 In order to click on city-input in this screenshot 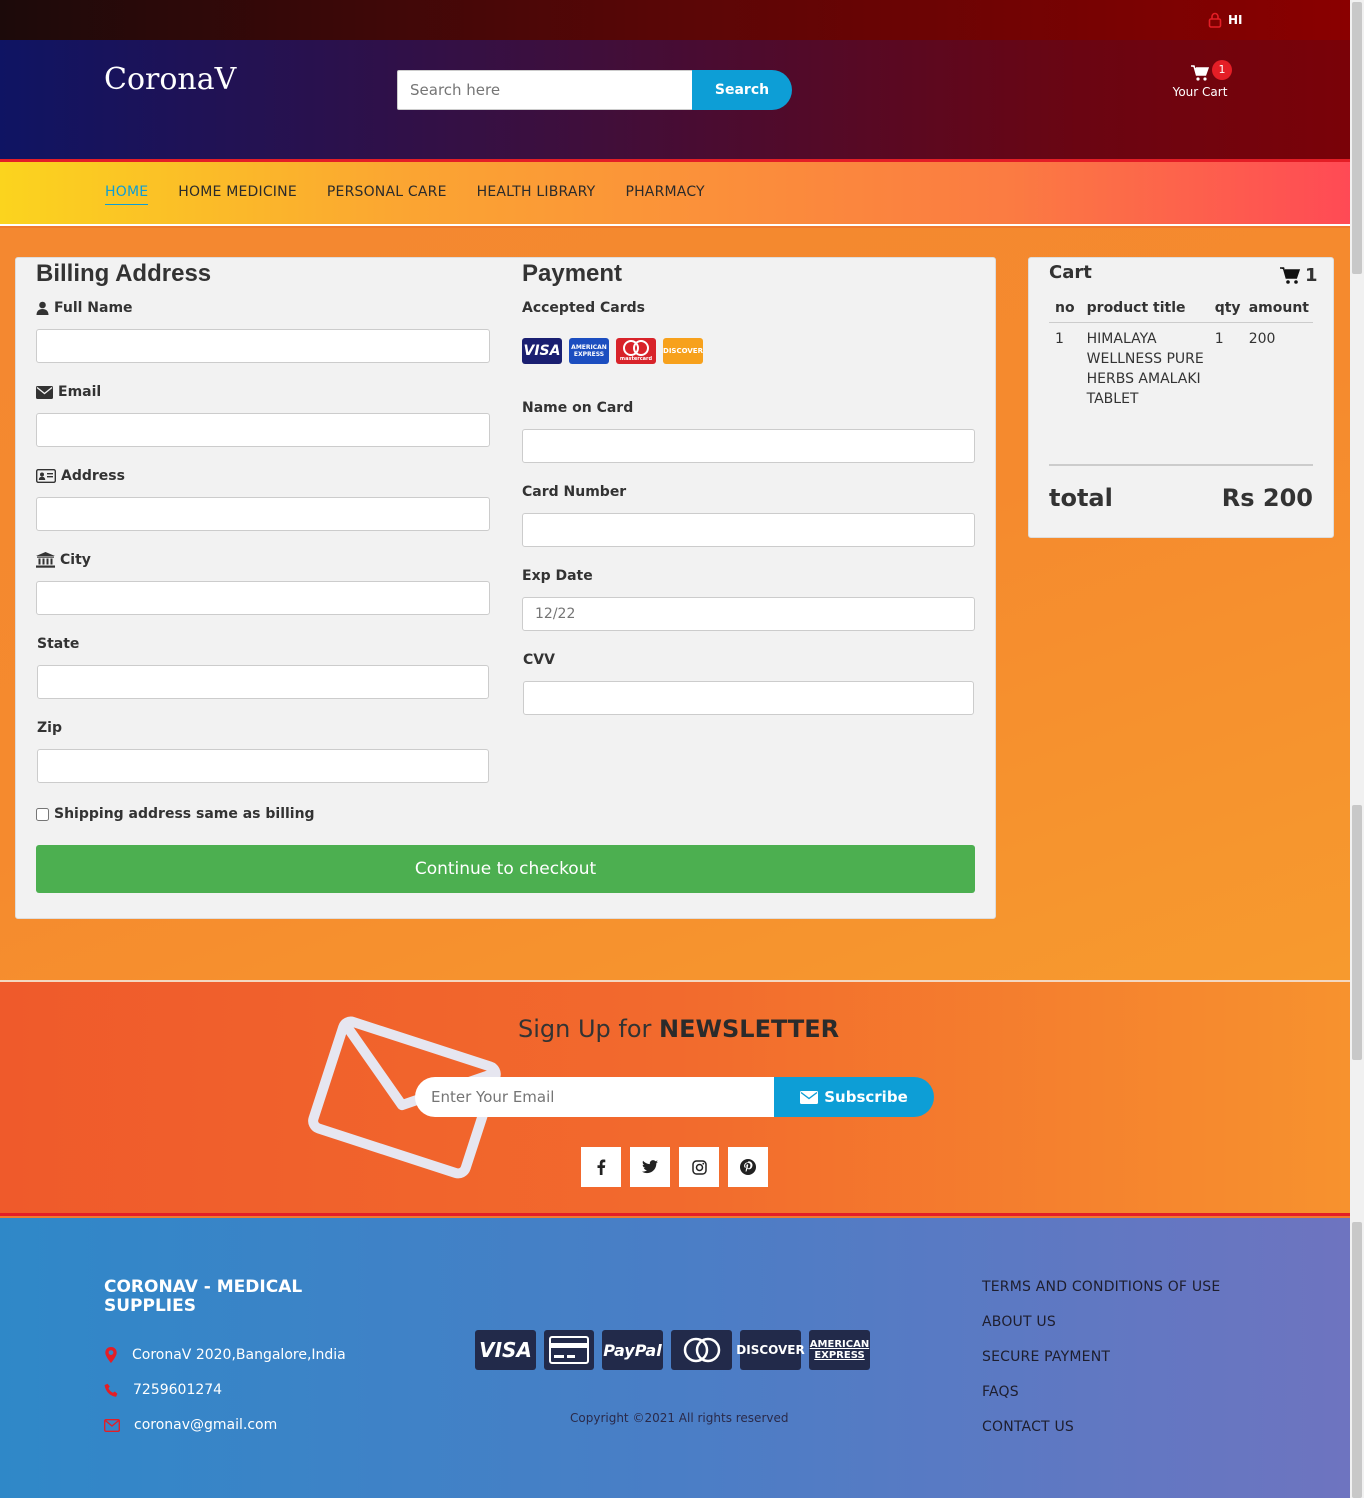, I will do `click(263, 598)`.